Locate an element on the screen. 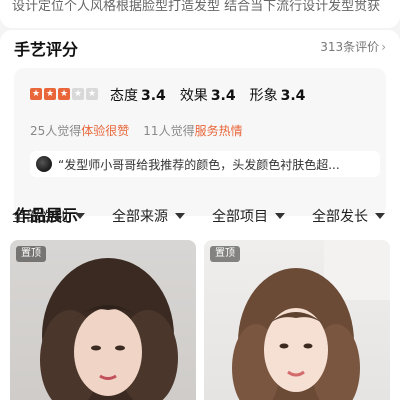 This screenshot has width=400, height=400. tag-prefix: 25人觉得 is located at coordinates (56, 131).